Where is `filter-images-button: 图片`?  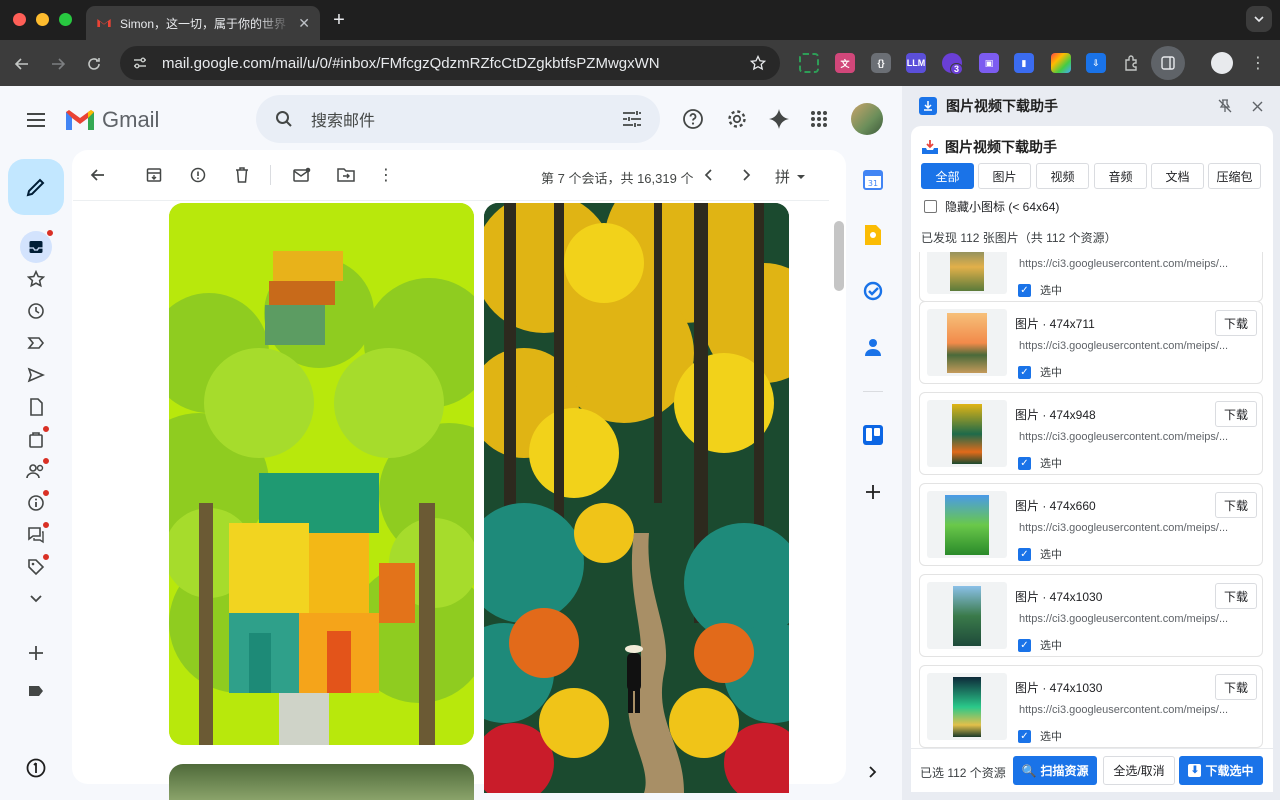 filter-images-button: 图片 is located at coordinates (1004, 176).